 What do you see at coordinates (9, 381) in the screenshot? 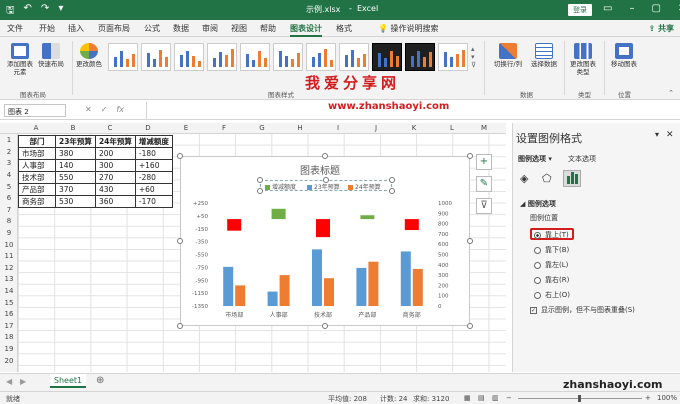
I see `prev-sheet-icon: ◀` at bounding box center [9, 381].